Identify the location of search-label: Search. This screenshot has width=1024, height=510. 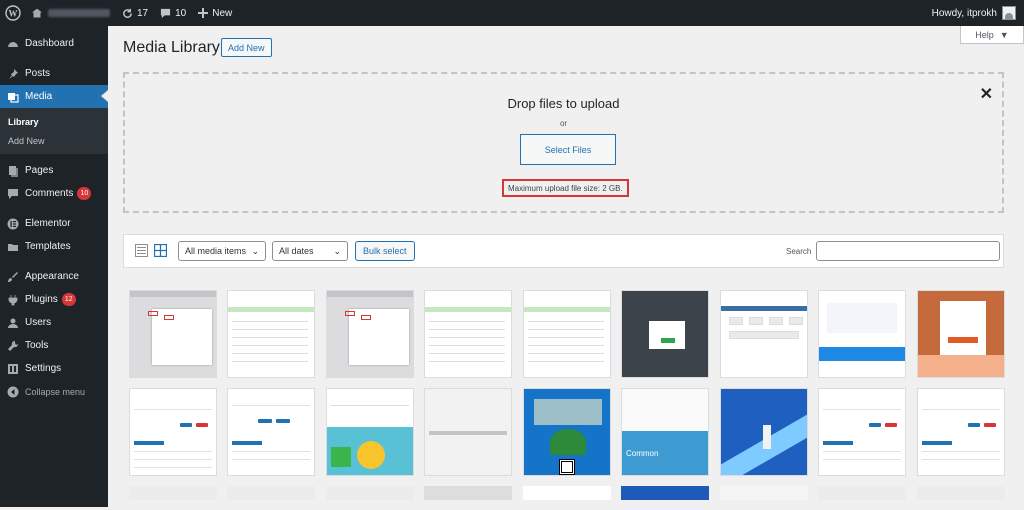
(799, 251).